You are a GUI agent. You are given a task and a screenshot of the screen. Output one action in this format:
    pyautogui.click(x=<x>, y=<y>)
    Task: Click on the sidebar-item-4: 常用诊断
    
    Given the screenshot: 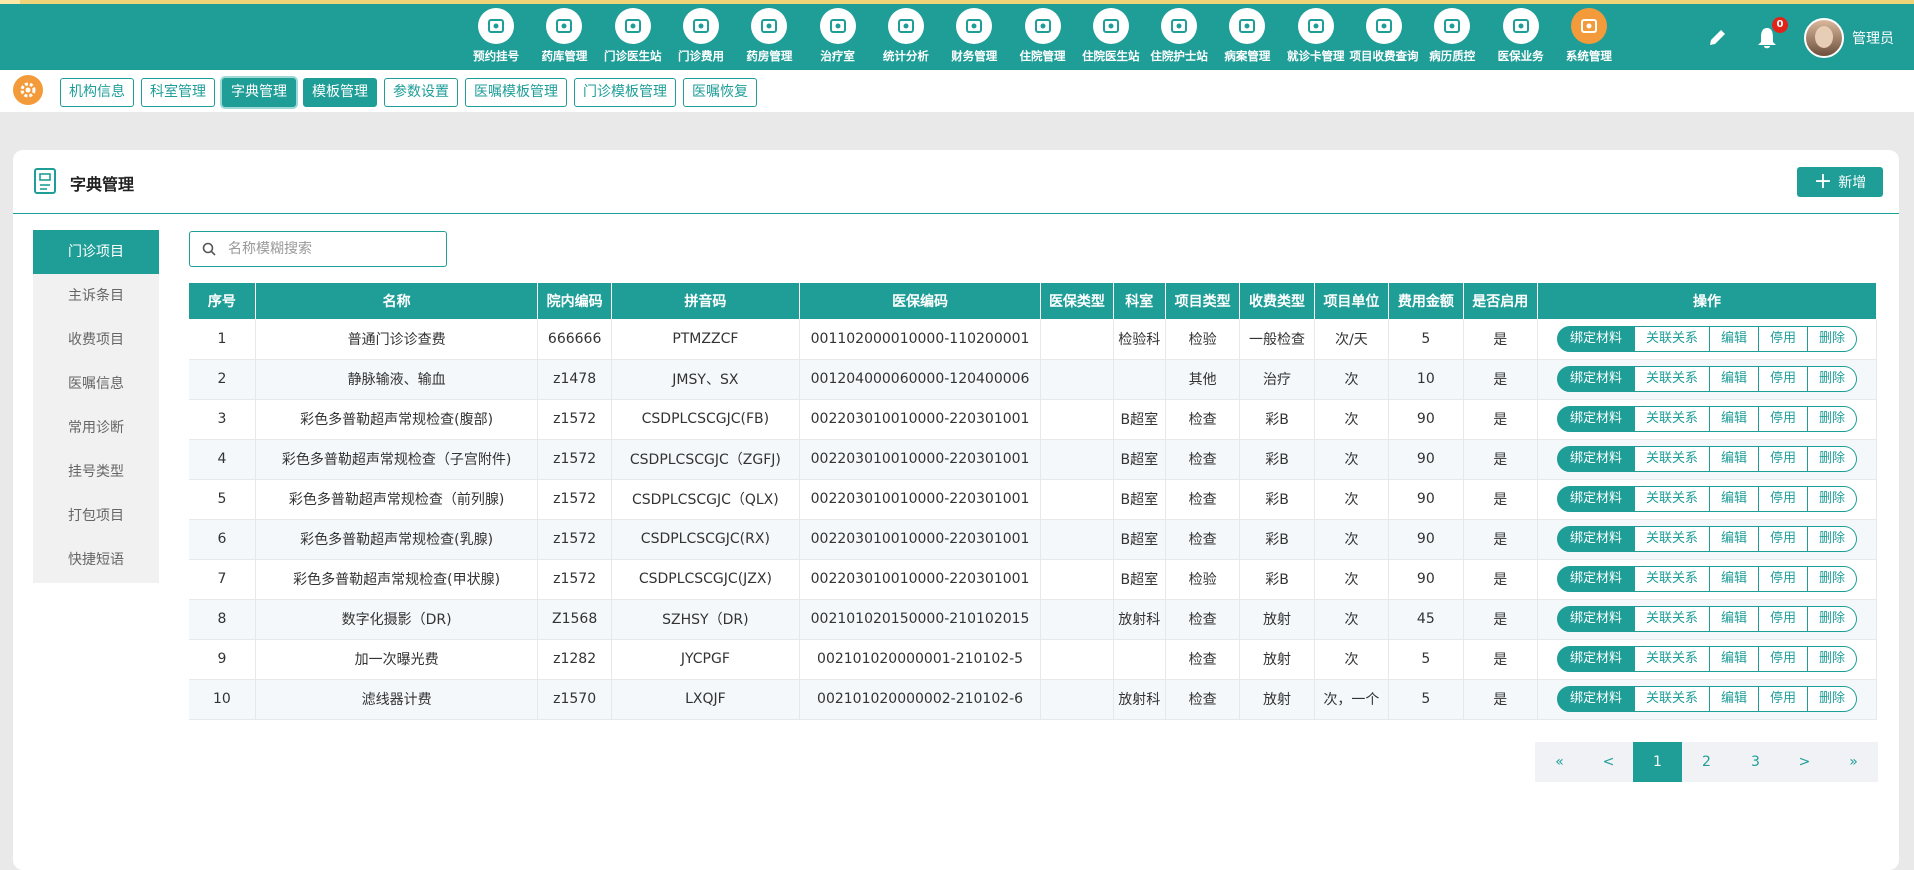 What is the action you would take?
    pyautogui.click(x=96, y=428)
    